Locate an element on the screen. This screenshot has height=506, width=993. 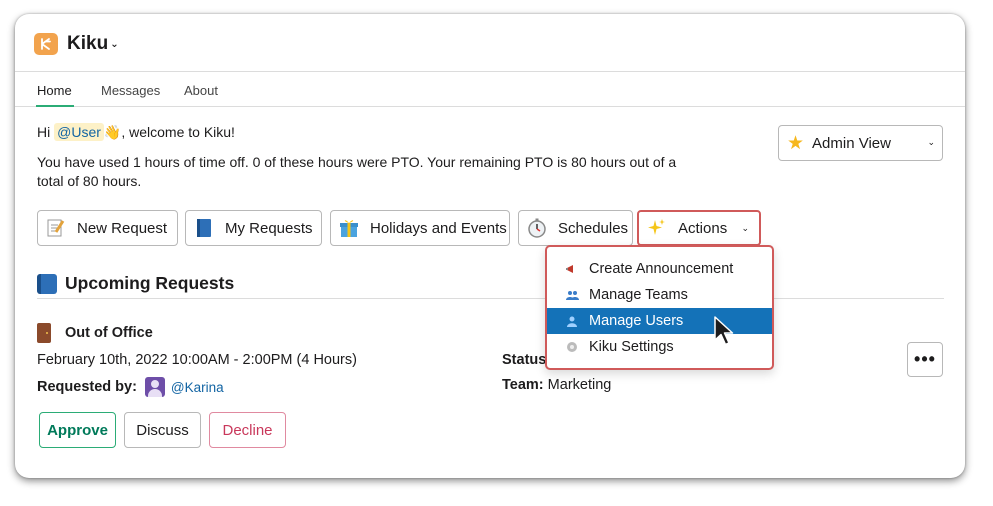
schedules-label: Schedules is located at coordinates (593, 228).